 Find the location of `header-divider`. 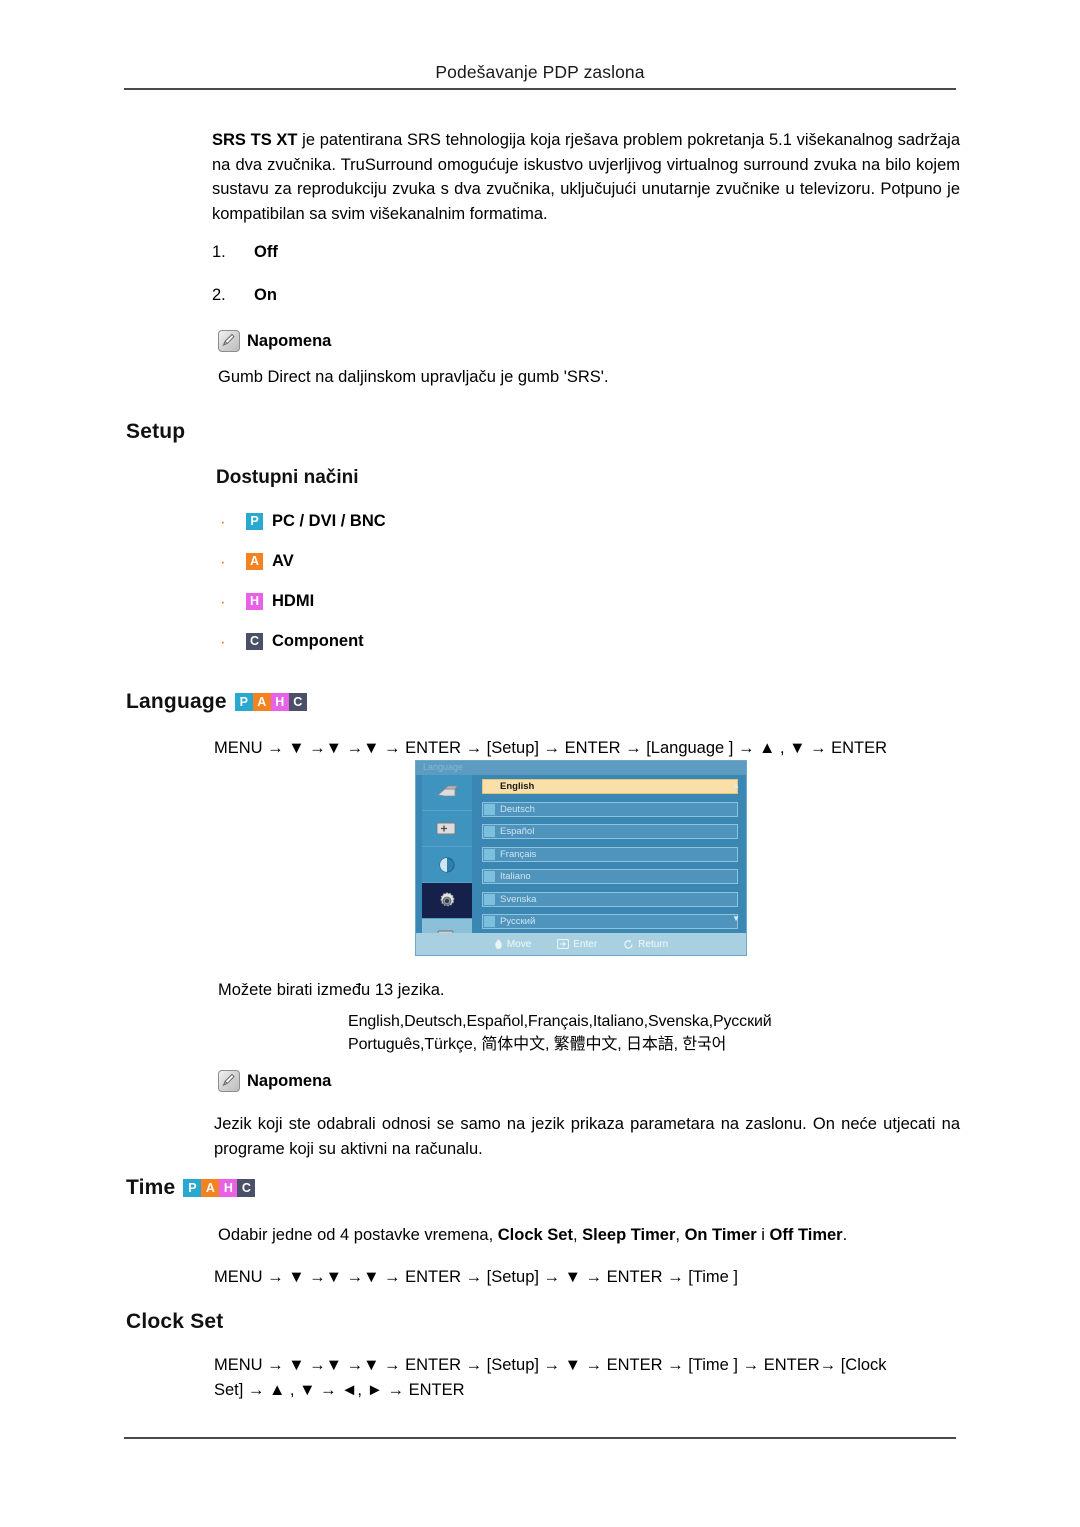

header-divider is located at coordinates (540, 89).